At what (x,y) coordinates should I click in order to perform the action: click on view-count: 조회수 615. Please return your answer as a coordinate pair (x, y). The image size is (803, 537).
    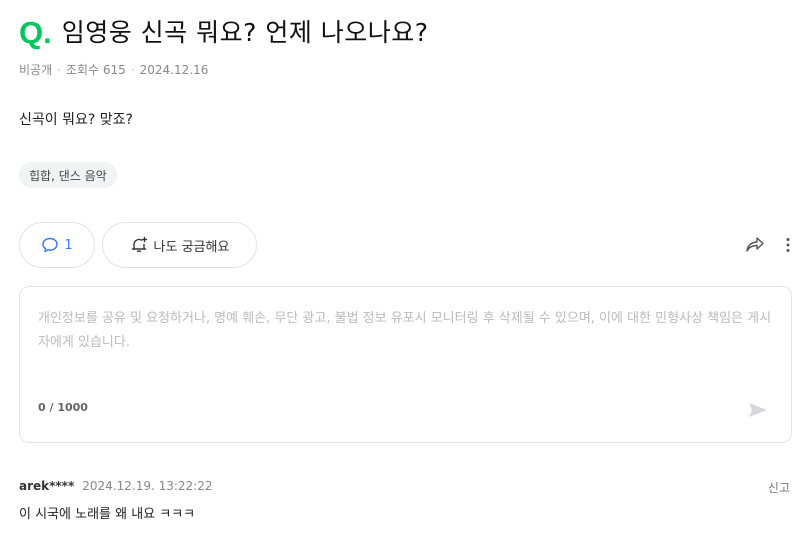
    Looking at the image, I should click on (95, 70).